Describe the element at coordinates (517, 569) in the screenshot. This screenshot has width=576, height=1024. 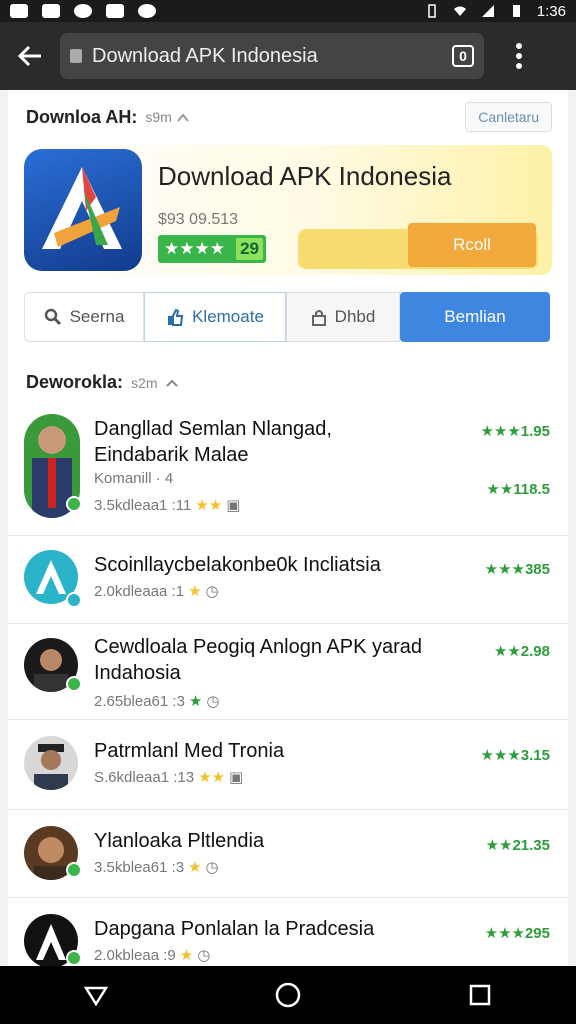
I see `item-score: ★★★385` at that location.